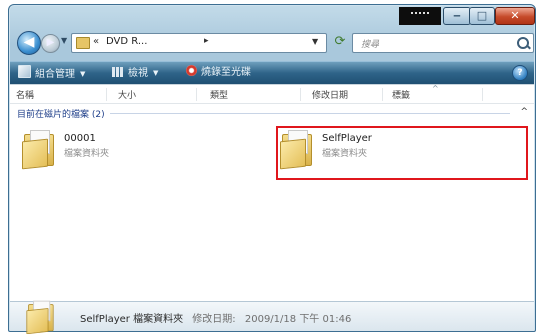 Image resolution: width=545 pixels, height=334 pixels. Describe the element at coordinates (255, 94) in the screenshot. I see `column-header-type: 類型` at that location.